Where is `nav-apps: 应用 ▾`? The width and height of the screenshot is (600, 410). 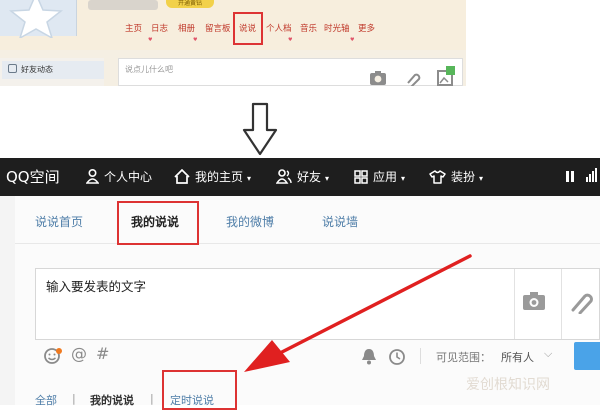
nav-apps: 应用 ▾ is located at coordinates (379, 177).